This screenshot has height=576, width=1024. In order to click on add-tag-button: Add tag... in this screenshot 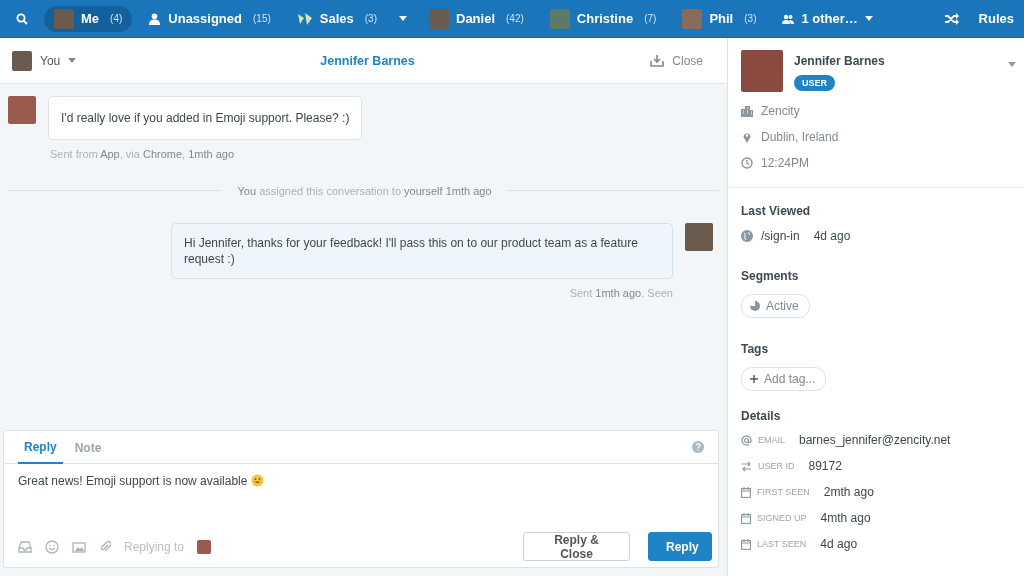, I will do `click(784, 379)`.